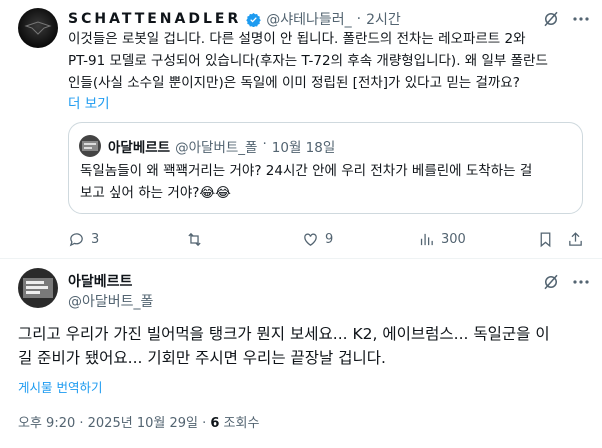 This screenshot has height=448, width=602. I want to click on like-button: 9, so click(317, 239).